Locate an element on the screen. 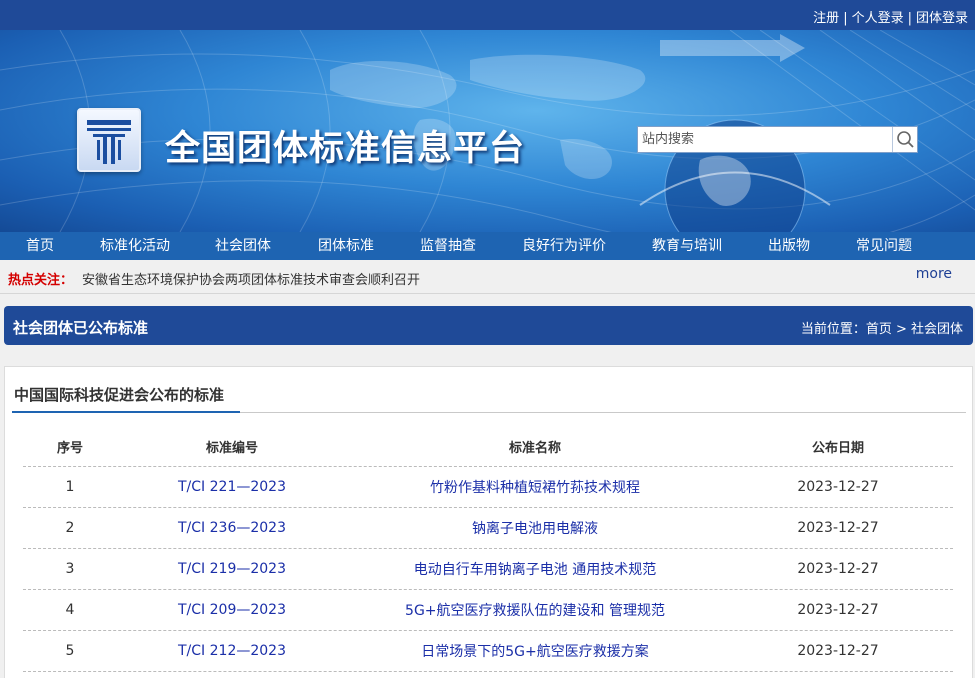  site-title: 全国团体标准信息平台 is located at coordinates (345, 149).